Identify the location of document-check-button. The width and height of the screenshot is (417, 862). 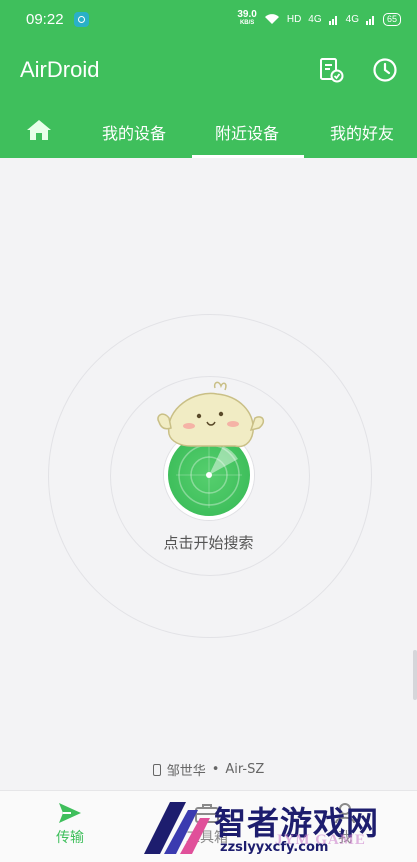
(331, 70).